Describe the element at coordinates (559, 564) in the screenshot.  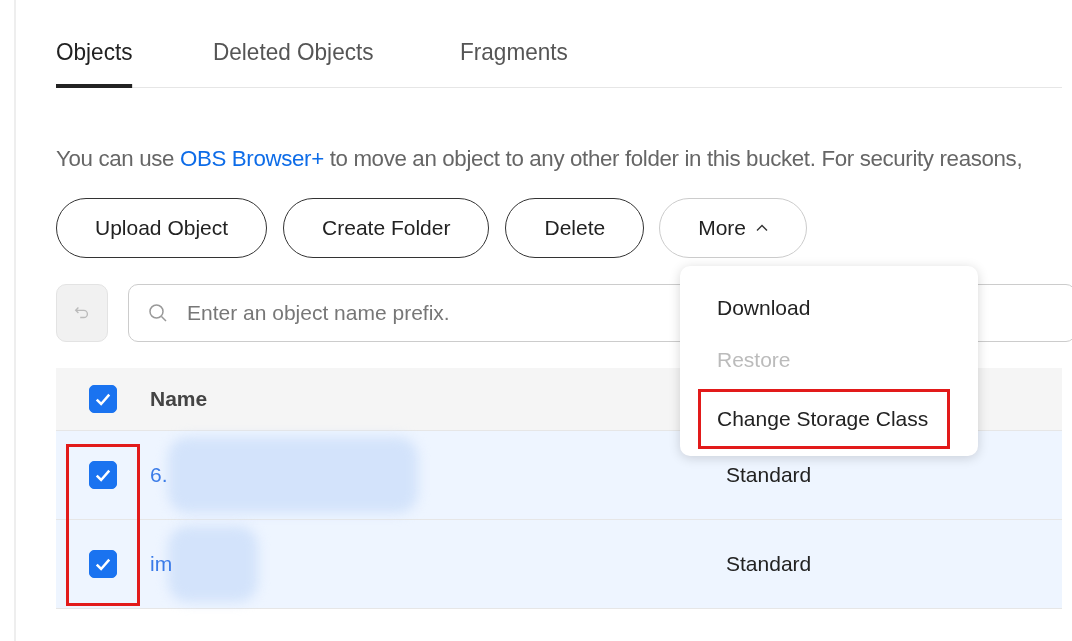
I see `table-row: im Standard` at that location.